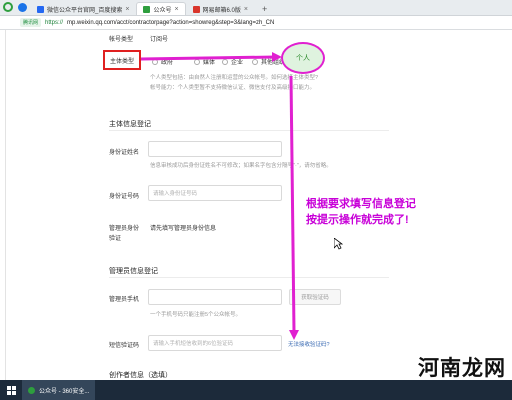 The image size is (512, 400). What do you see at coordinates (31, 390) in the screenshot?
I see `browser-360-icon` at bounding box center [31, 390].